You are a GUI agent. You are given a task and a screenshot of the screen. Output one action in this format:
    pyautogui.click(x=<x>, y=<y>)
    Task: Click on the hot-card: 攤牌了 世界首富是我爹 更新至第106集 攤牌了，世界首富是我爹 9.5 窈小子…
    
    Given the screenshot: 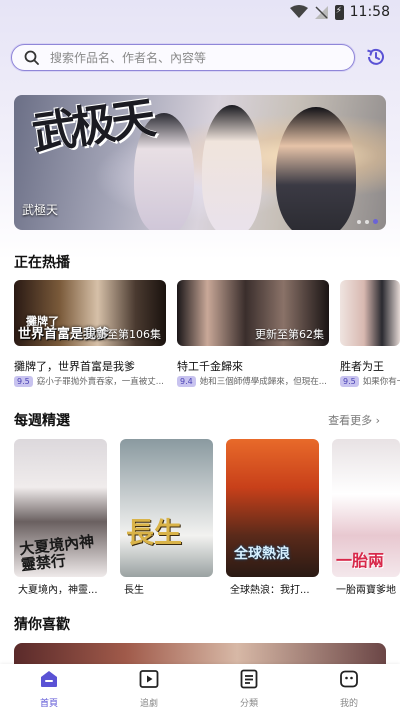 What is the action you would take?
    pyautogui.click(x=90, y=333)
    